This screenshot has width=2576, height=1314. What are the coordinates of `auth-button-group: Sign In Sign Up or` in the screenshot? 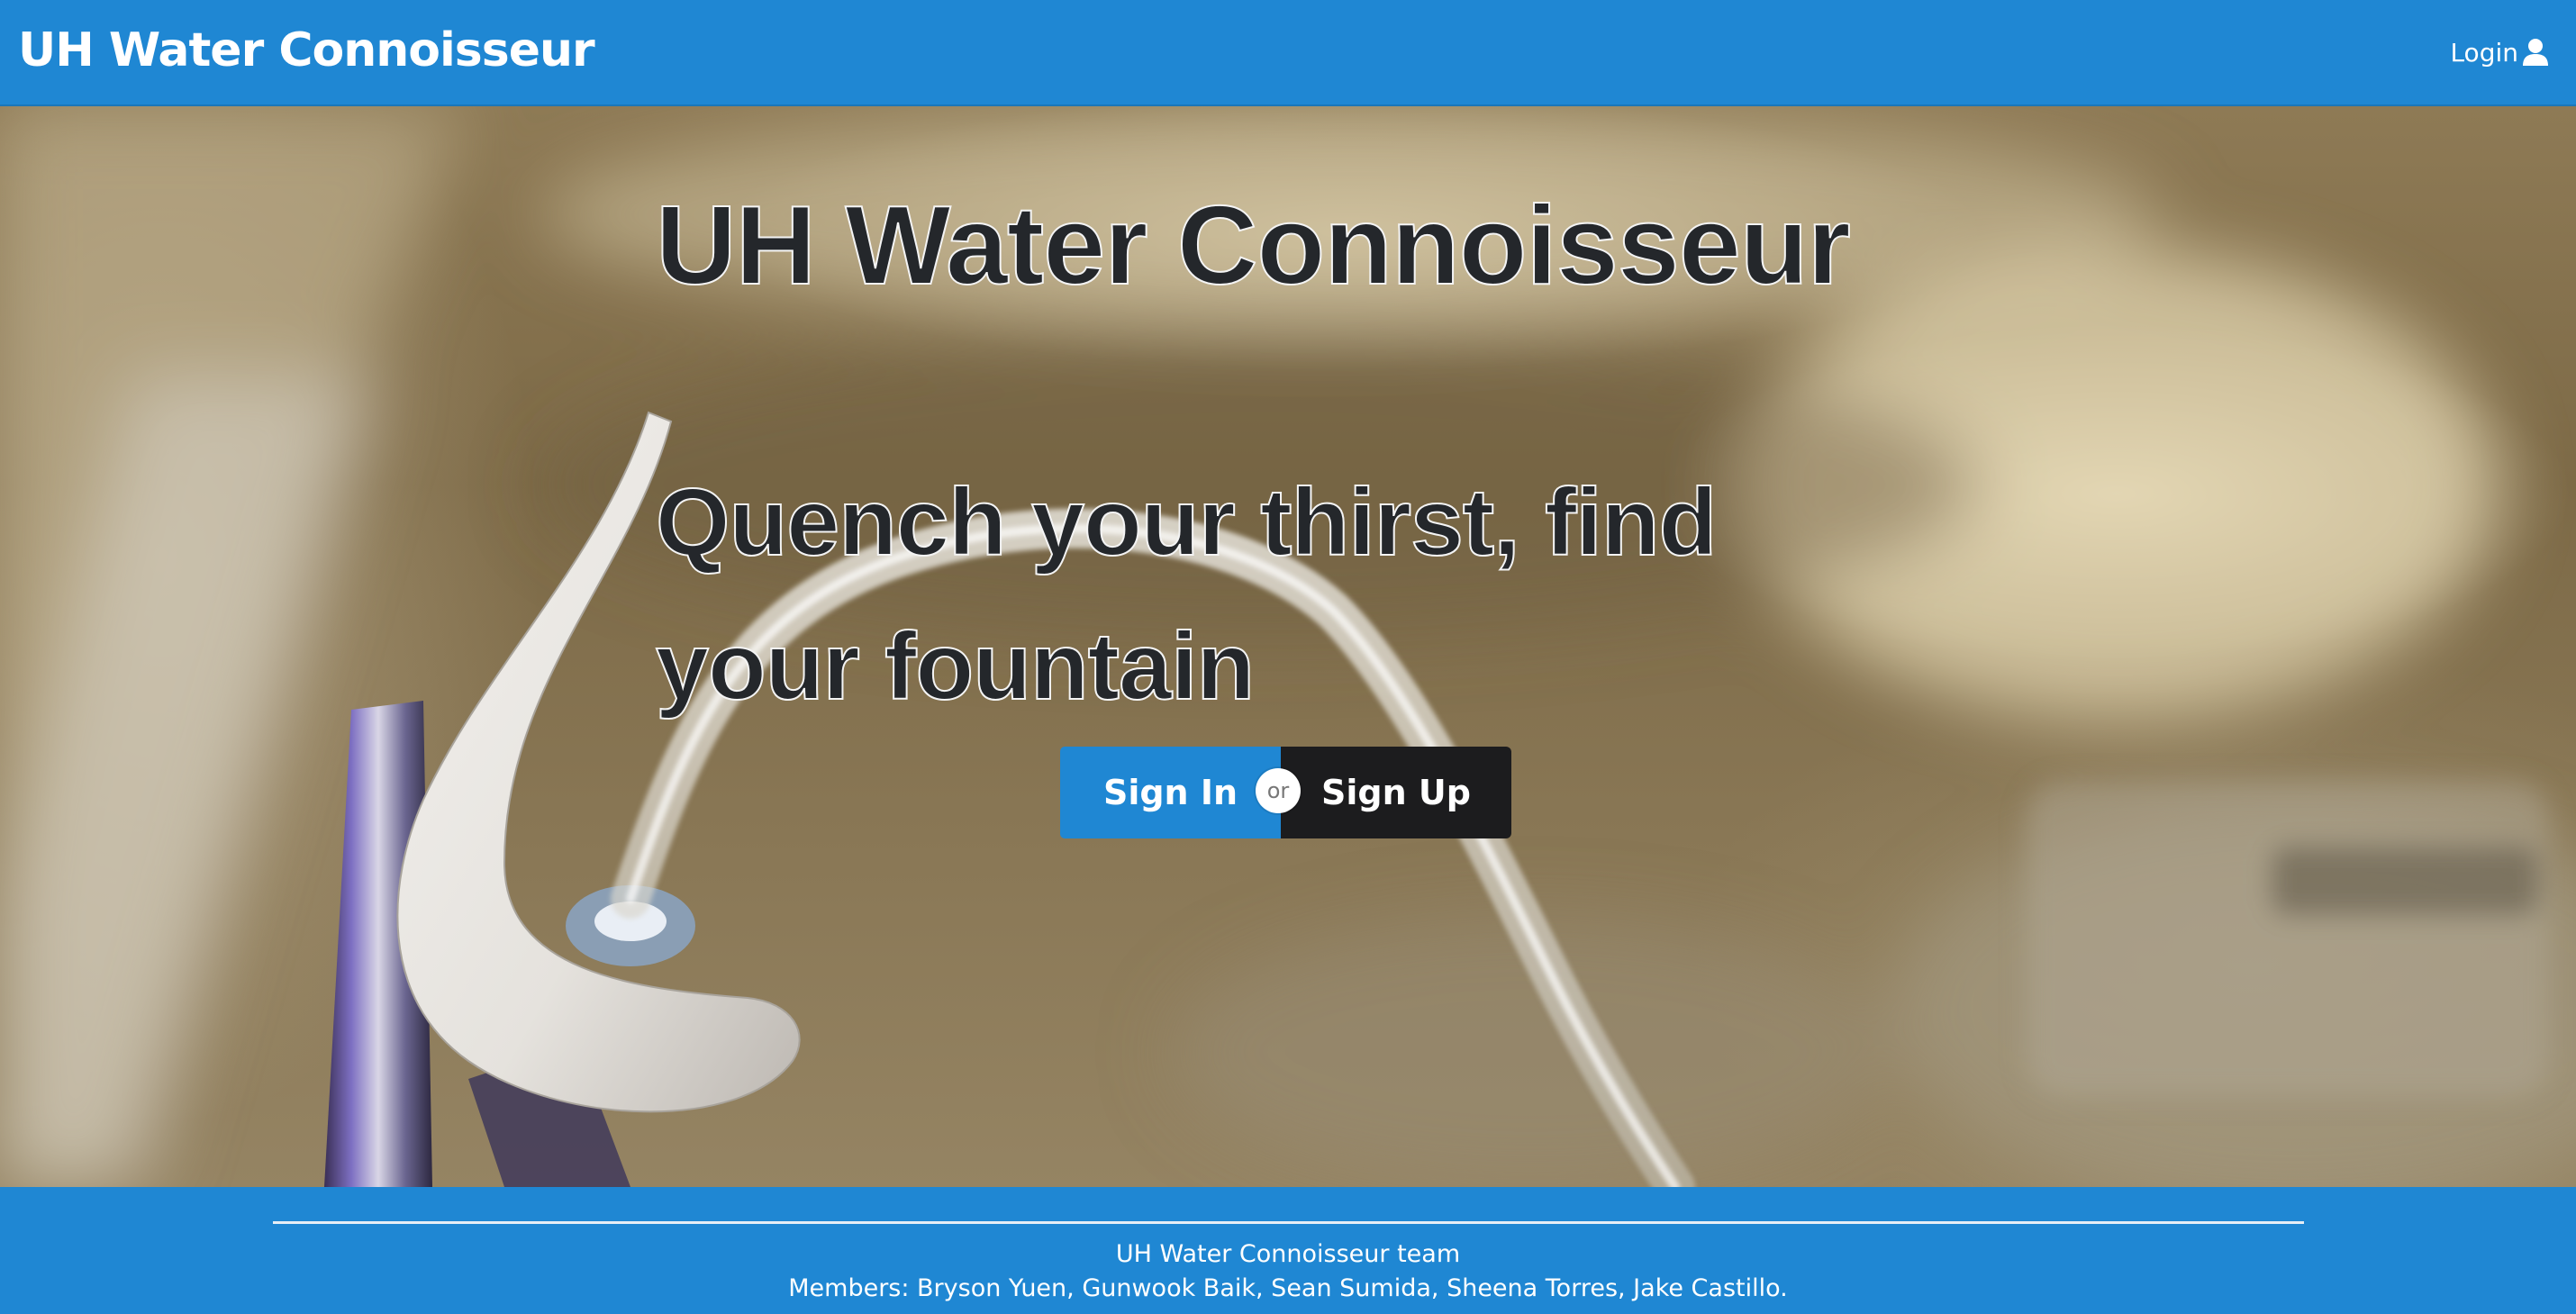 It's located at (1285, 792).